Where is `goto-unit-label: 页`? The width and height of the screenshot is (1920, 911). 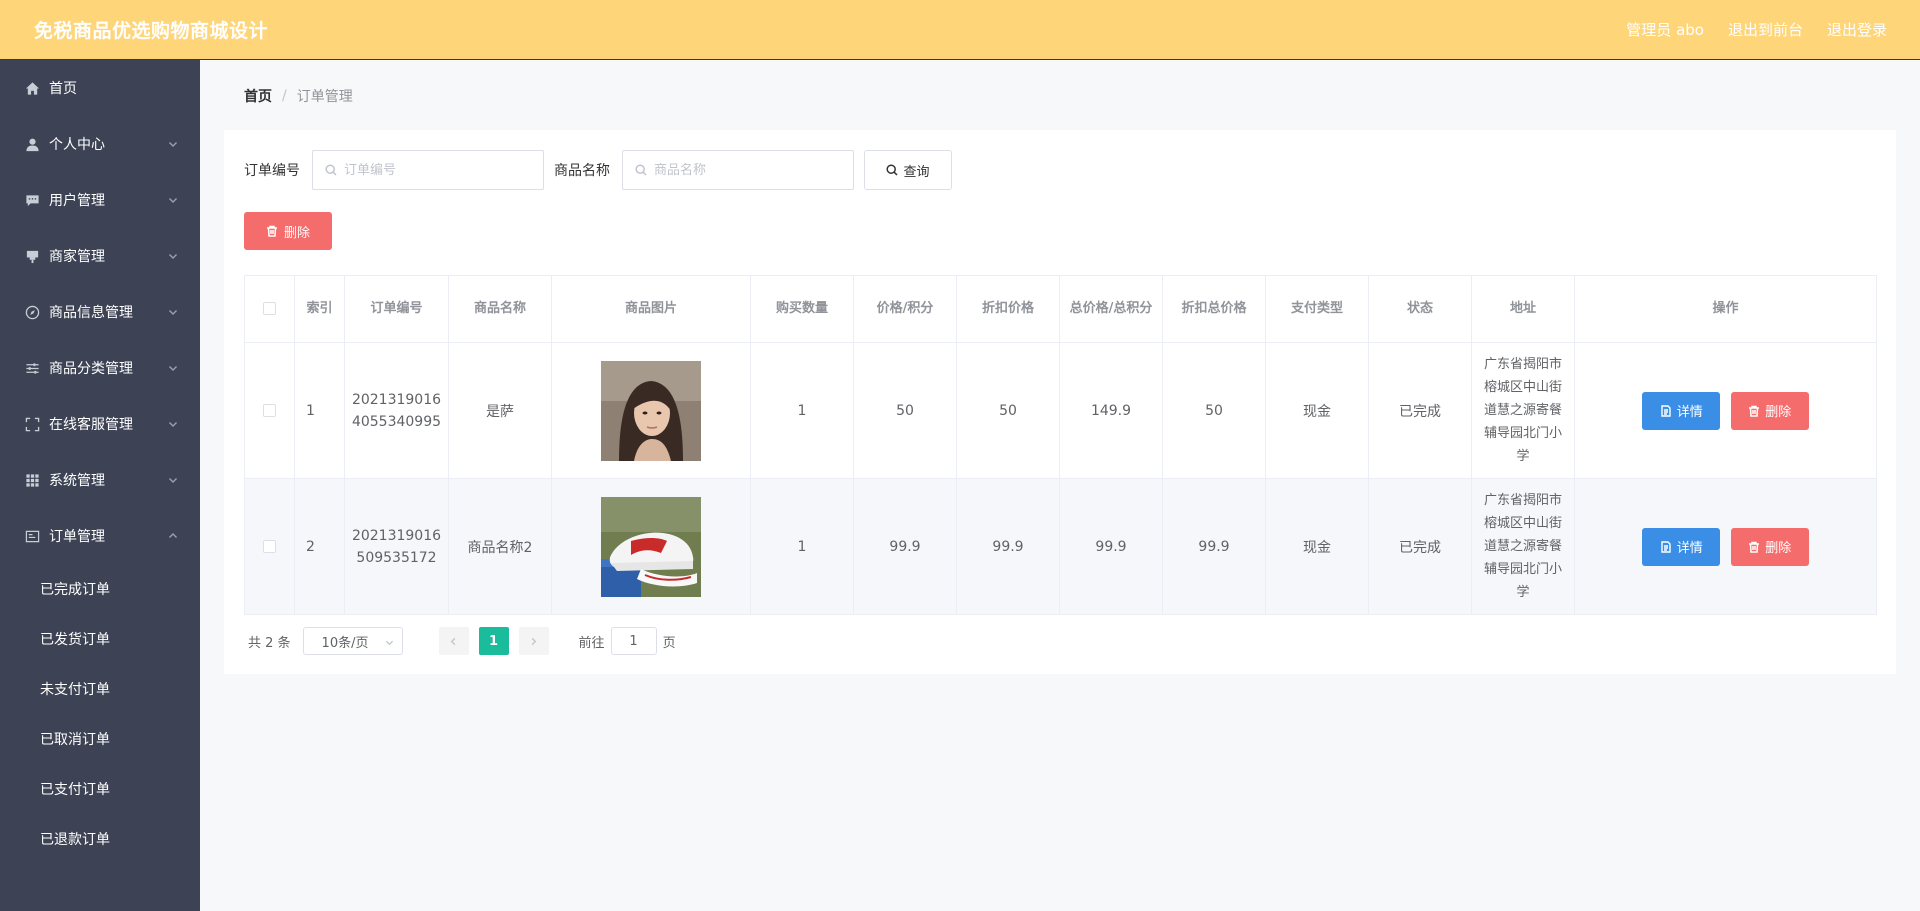
goto-unit-label: 页 is located at coordinates (669, 643).